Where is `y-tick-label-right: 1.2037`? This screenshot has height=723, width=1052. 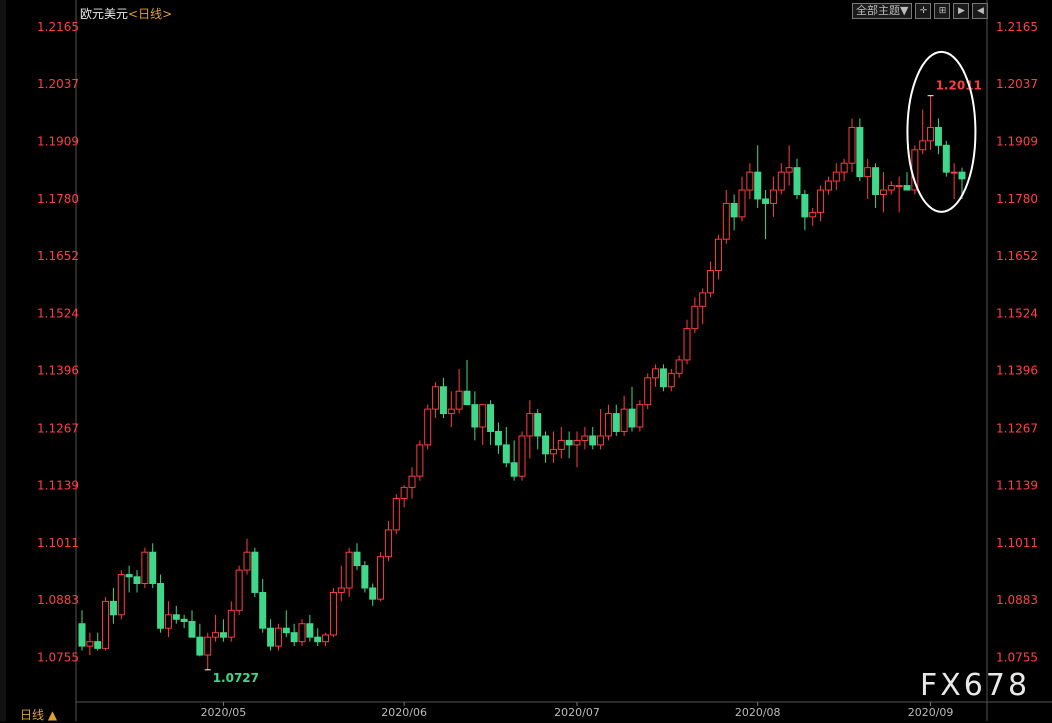
y-tick-label-right: 1.2037 is located at coordinates (1017, 84).